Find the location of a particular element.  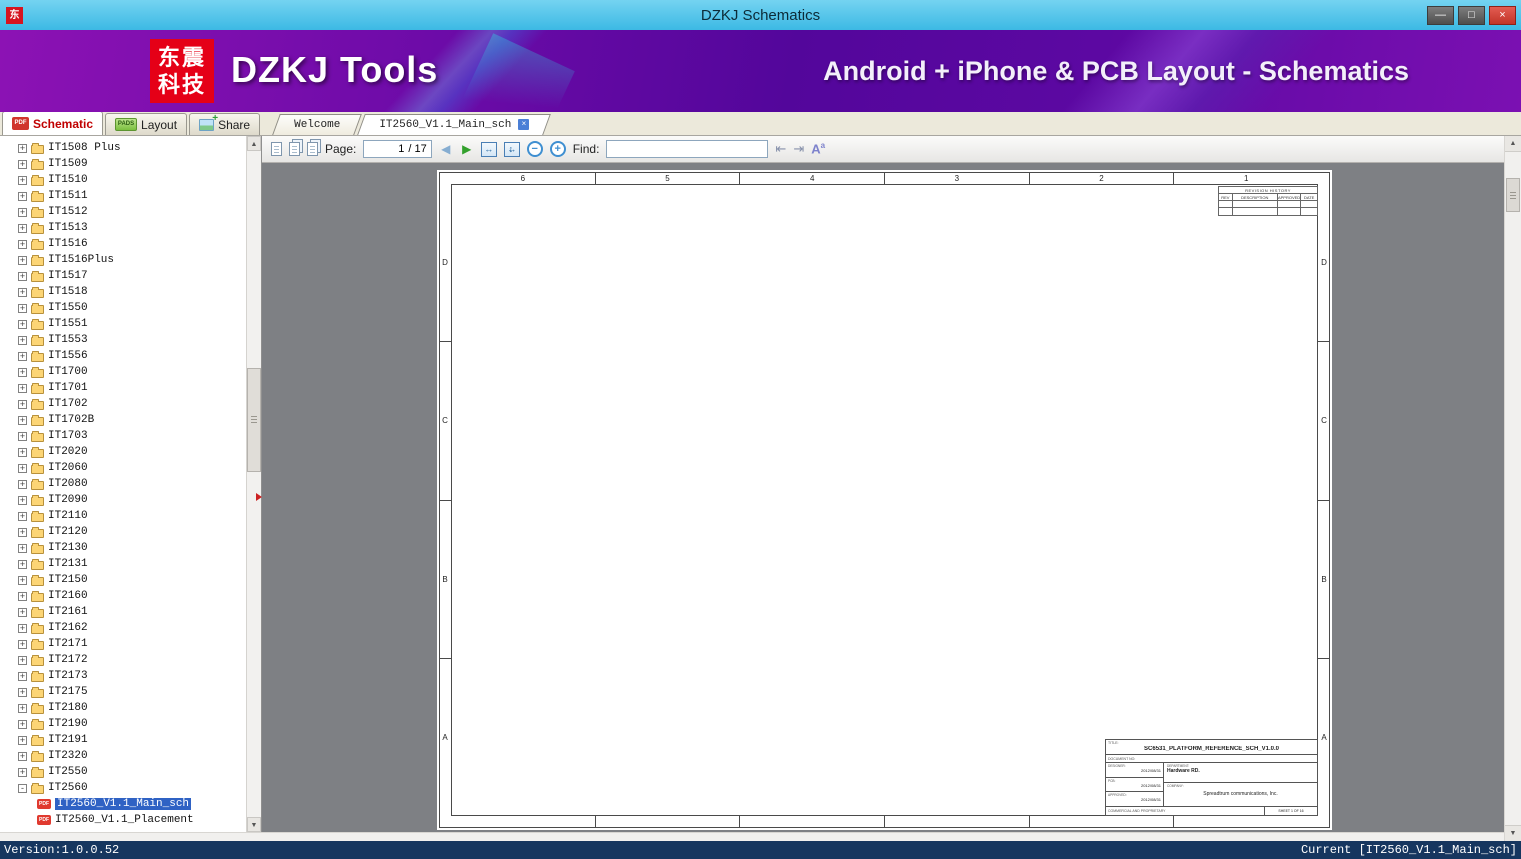

tree-item: + IT1508 Plus is located at coordinates (123, 148).